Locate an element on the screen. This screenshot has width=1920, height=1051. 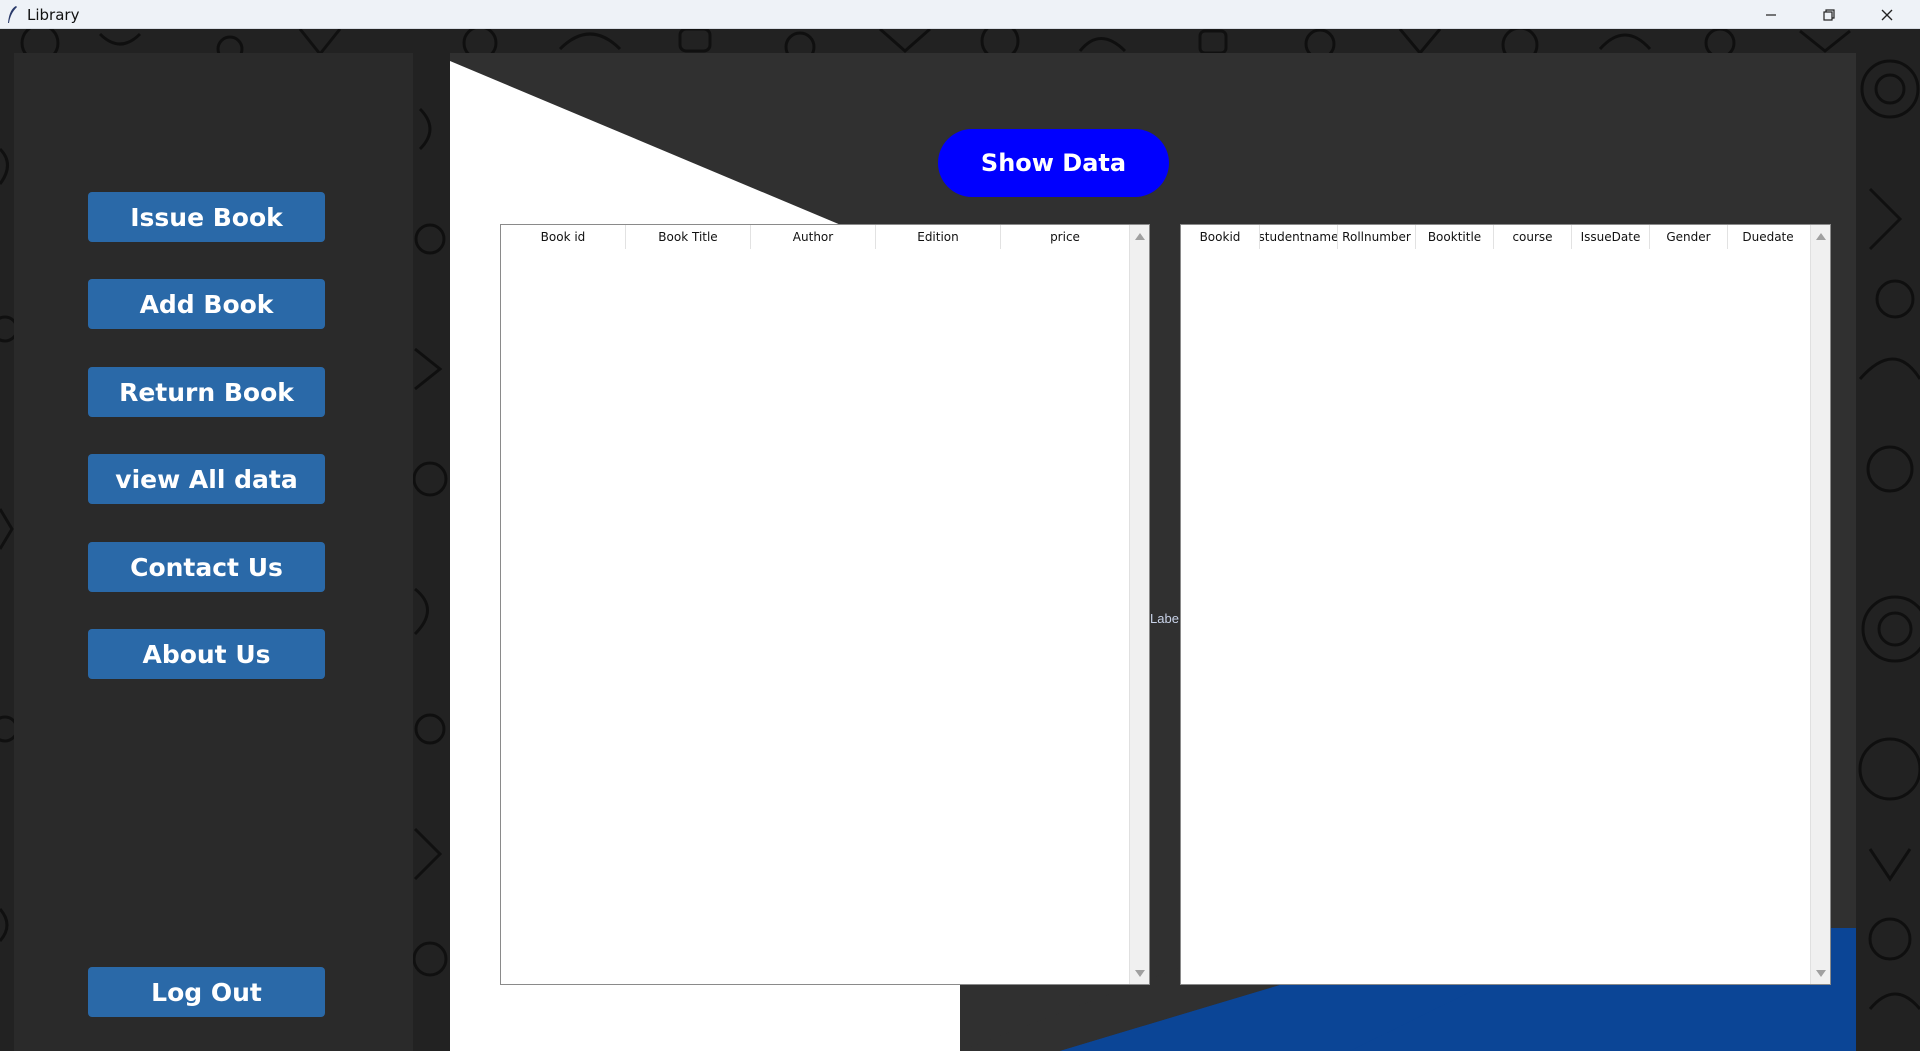
ghost-label: Labe is located at coordinates (1164, 618).